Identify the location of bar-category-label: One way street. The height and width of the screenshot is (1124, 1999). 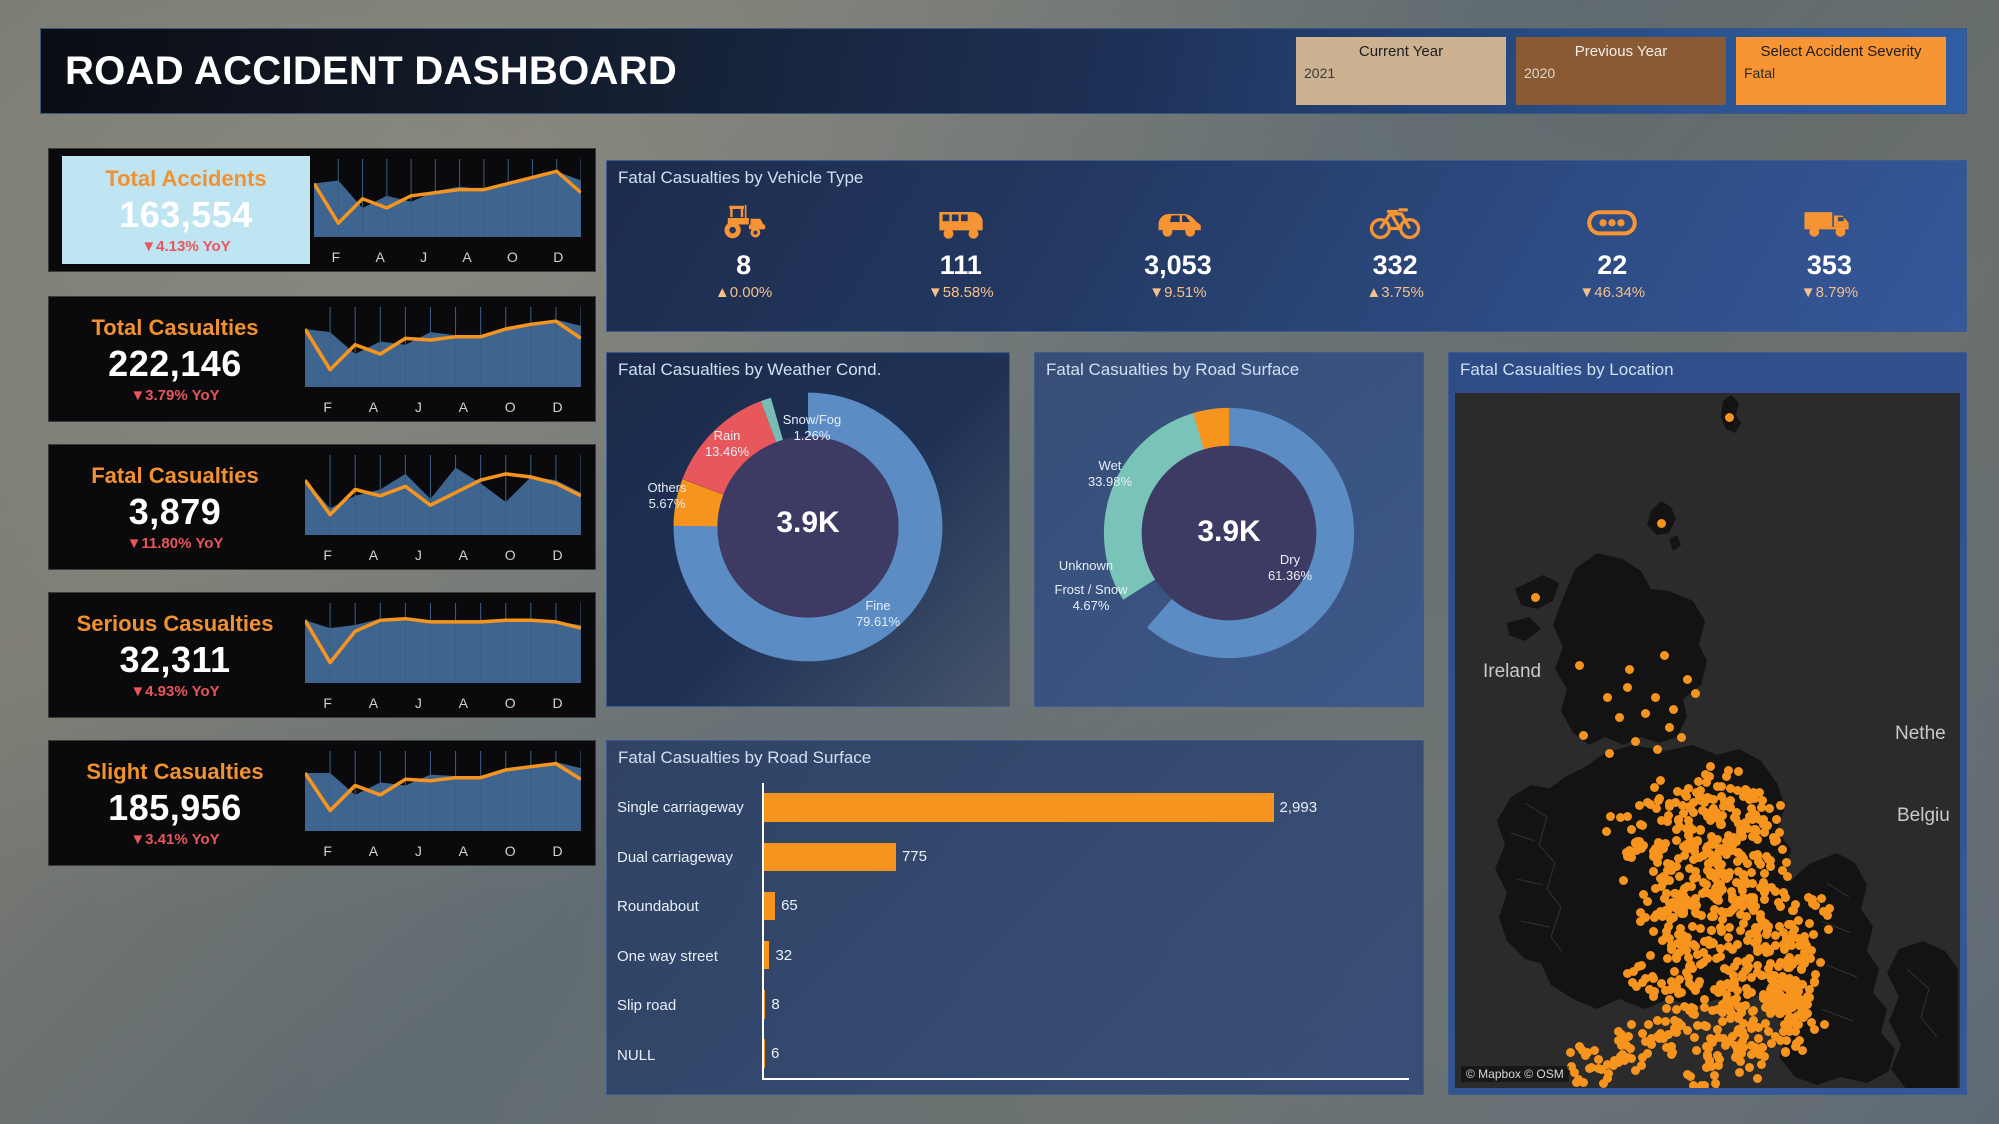
(667, 956).